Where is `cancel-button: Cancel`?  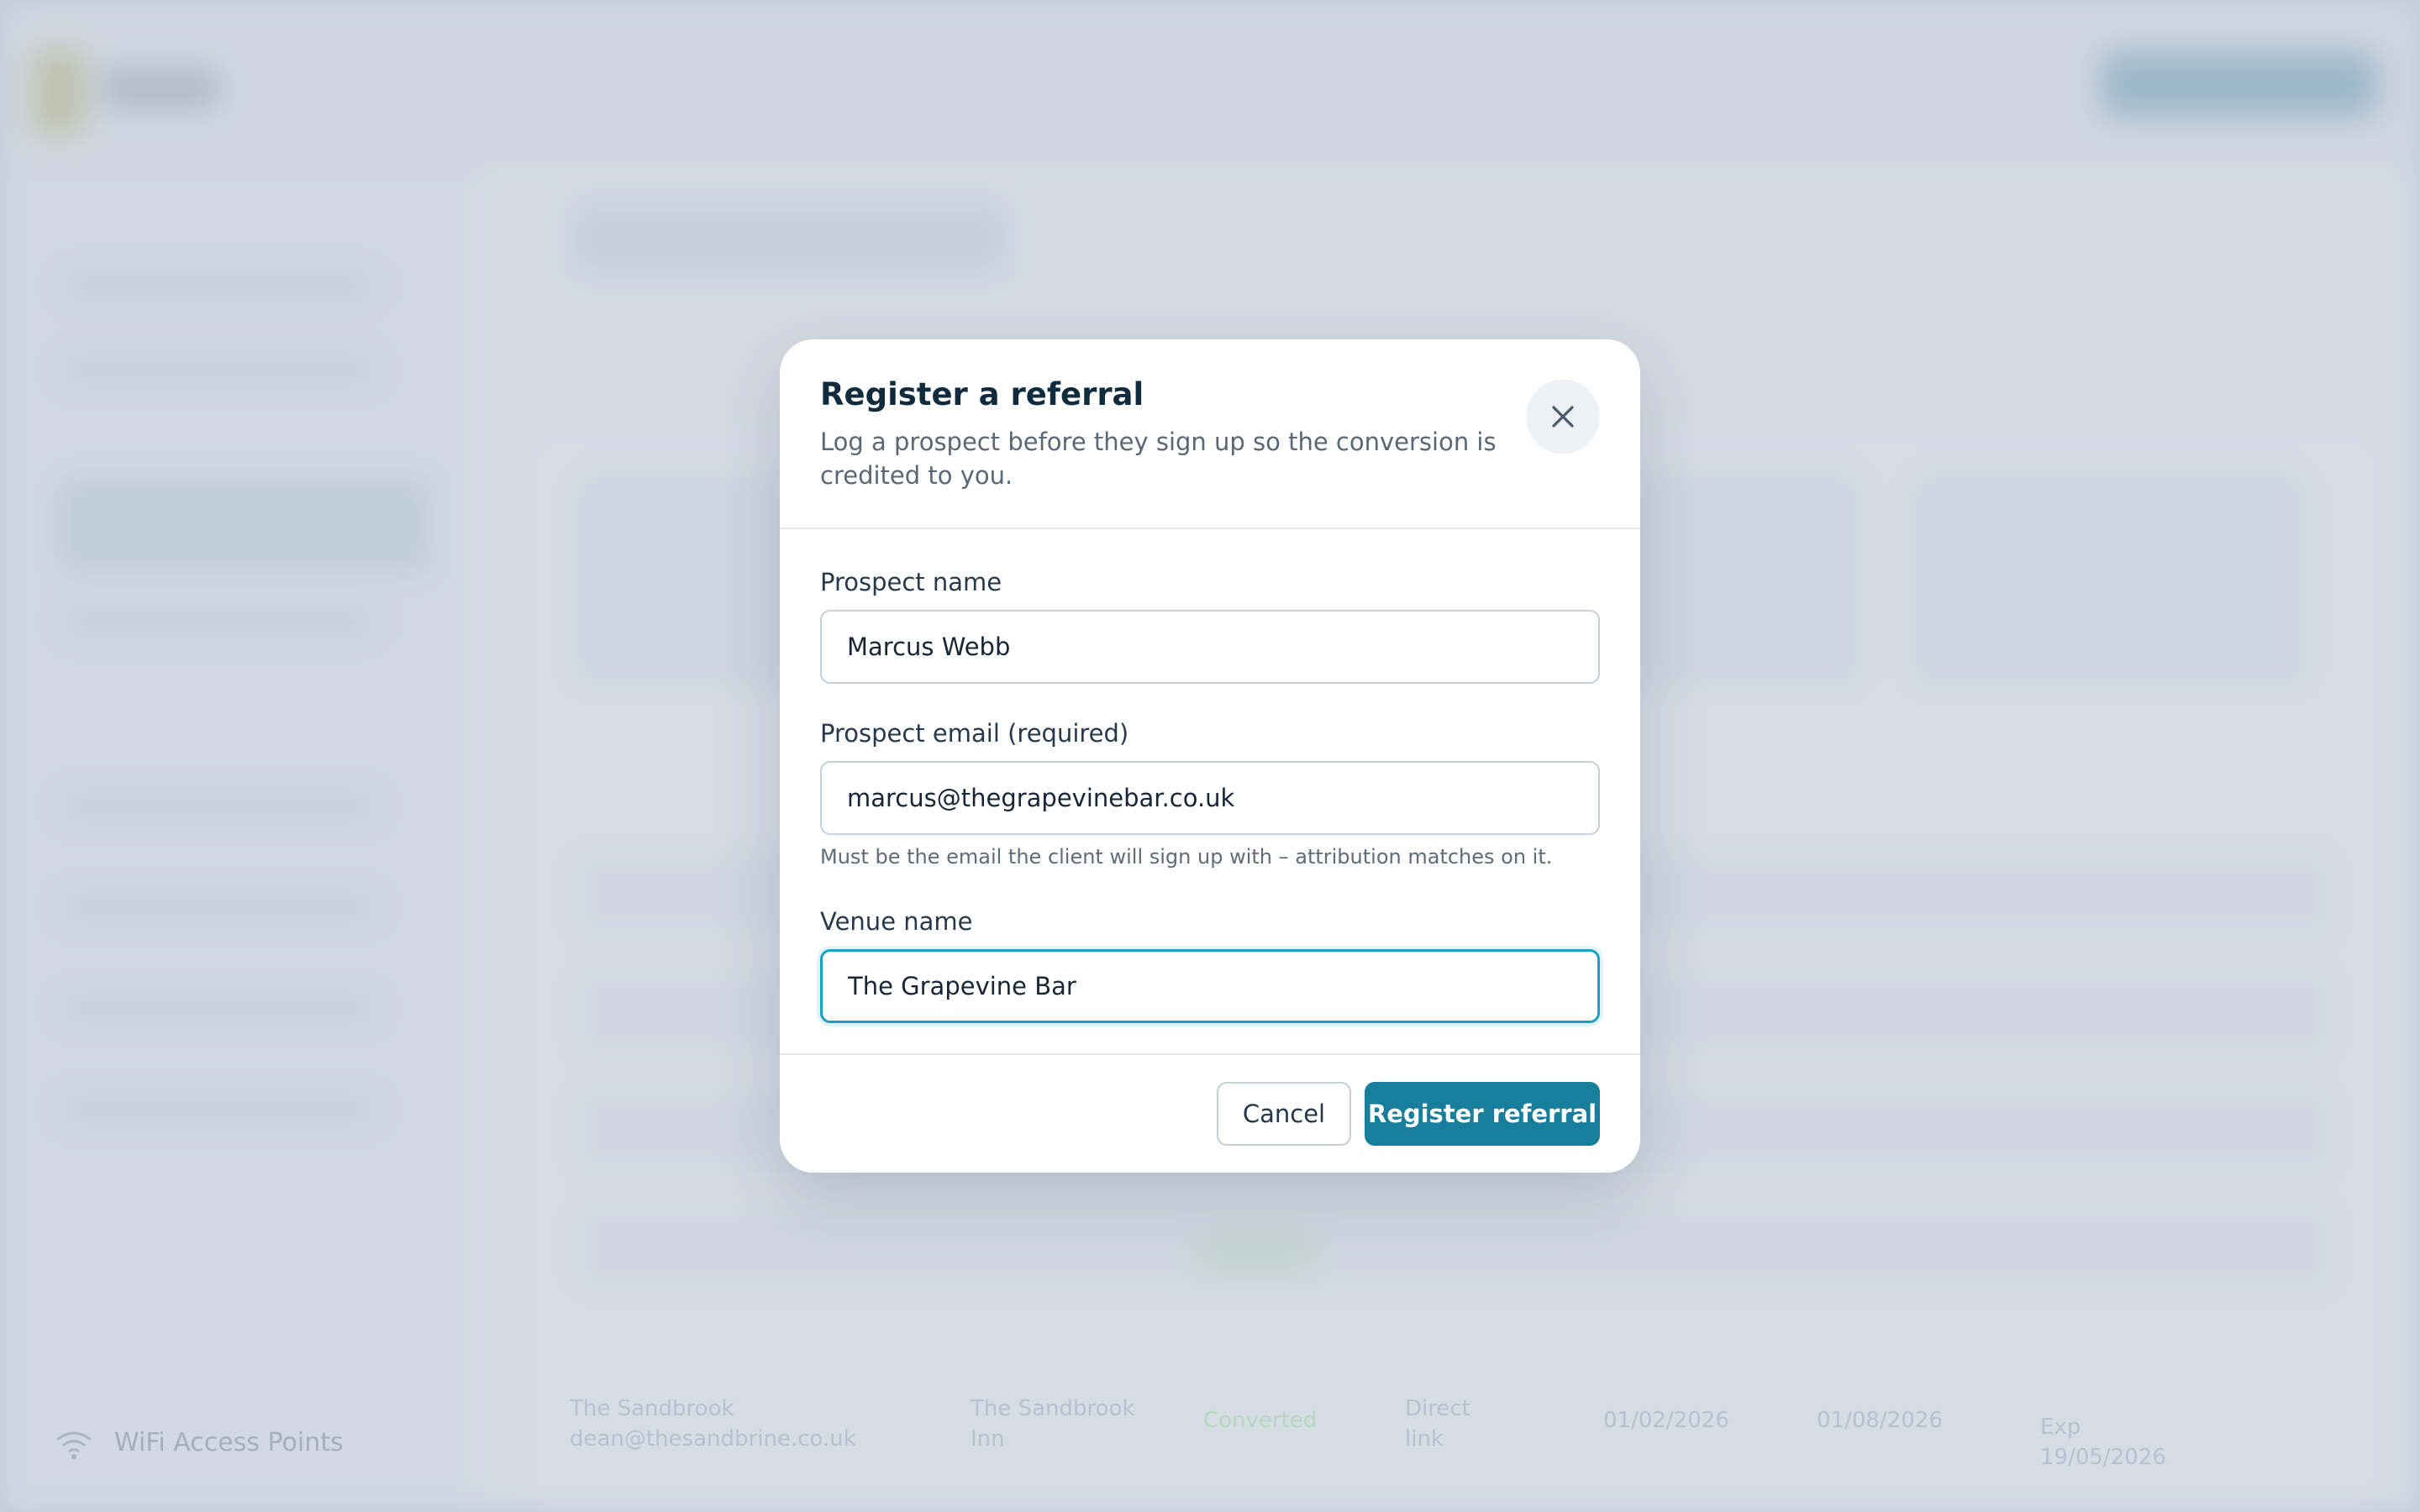
cancel-button: Cancel is located at coordinates (1284, 1114).